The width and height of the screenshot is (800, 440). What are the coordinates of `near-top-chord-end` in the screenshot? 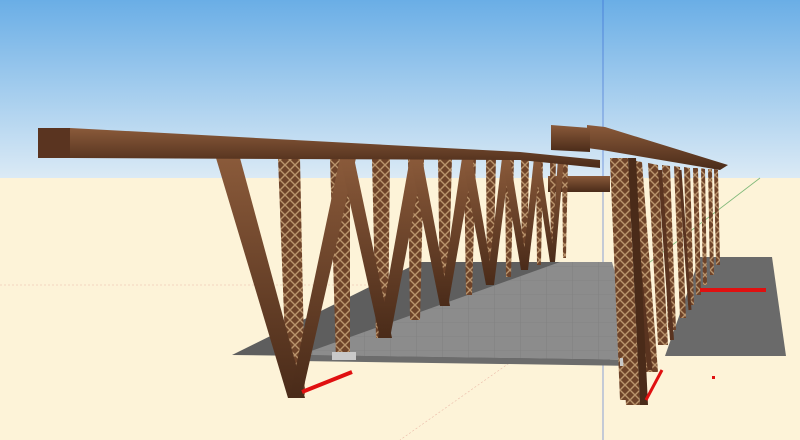 It's located at (54, 143).